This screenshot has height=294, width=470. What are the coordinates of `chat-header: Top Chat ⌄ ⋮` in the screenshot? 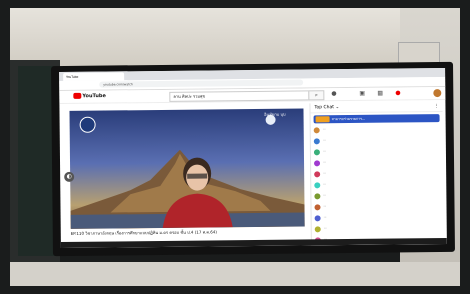 It's located at (376, 108).